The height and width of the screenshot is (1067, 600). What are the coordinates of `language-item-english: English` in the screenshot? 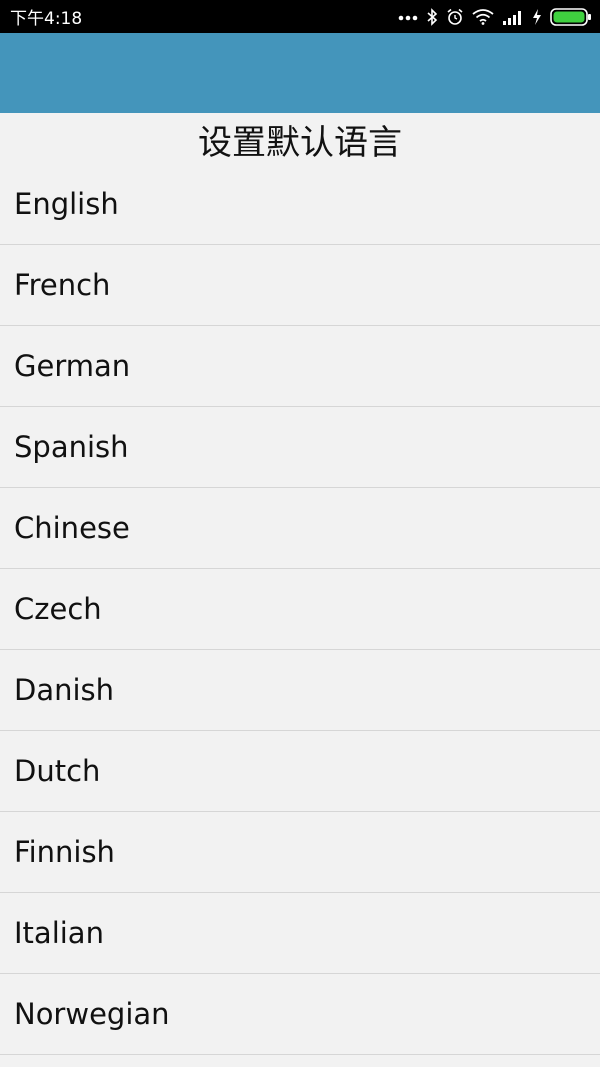 It's located at (300, 204).